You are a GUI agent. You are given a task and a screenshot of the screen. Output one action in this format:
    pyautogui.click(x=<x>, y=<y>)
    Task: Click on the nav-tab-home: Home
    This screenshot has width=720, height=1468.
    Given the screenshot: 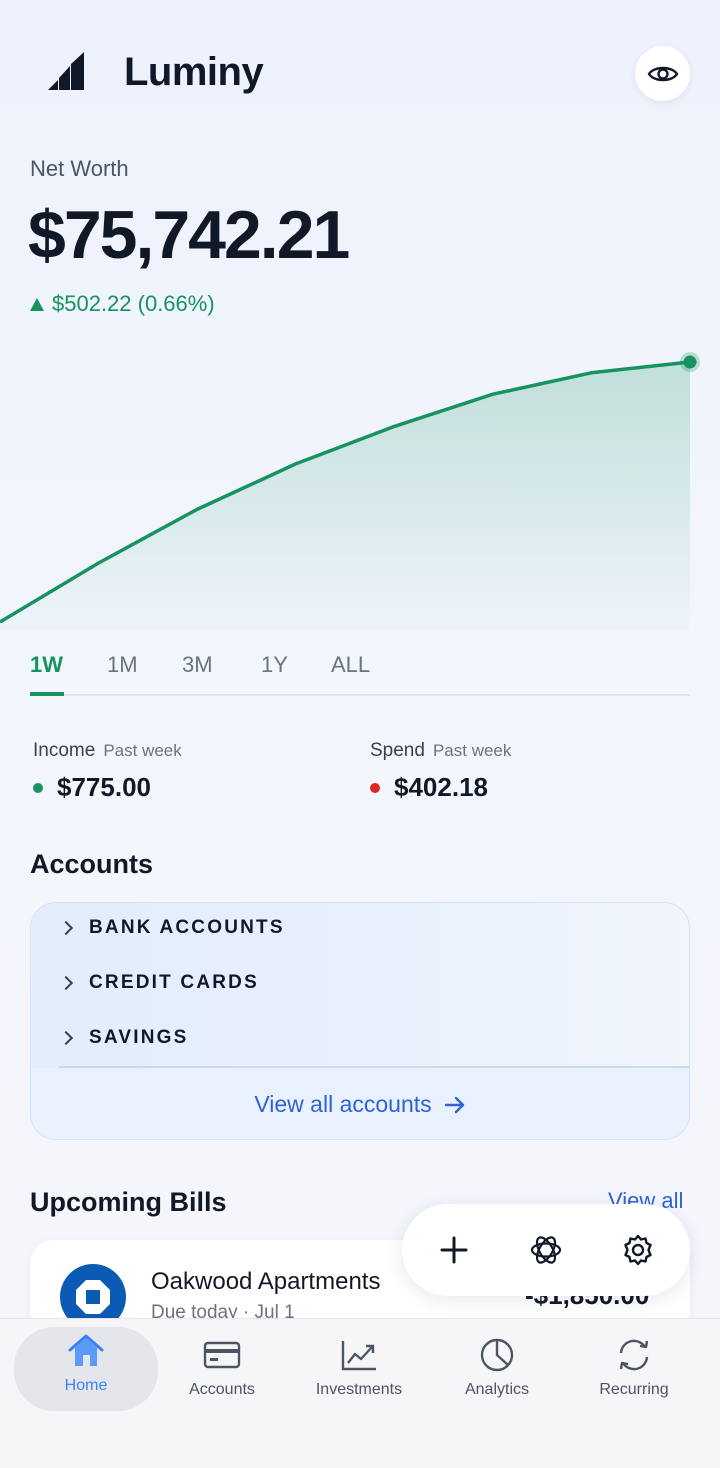 What is the action you would take?
    pyautogui.click(x=86, y=1369)
    